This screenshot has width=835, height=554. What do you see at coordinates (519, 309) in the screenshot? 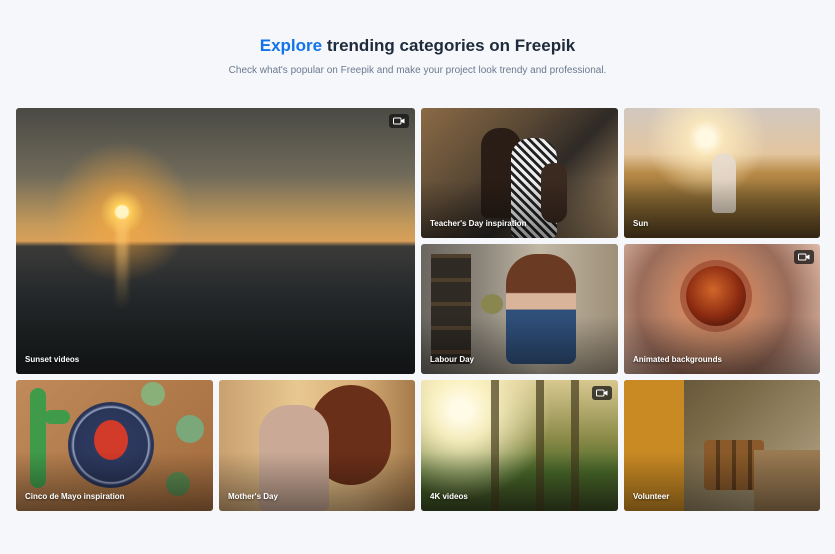
I see `category-tile-labour-day: Labour Day` at bounding box center [519, 309].